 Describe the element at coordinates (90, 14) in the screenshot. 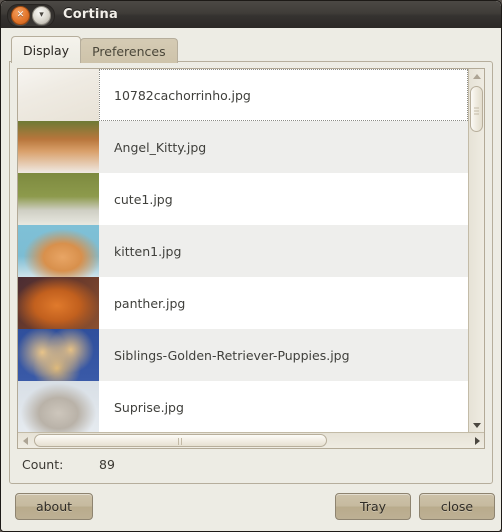

I see `window-title: Cortina` at that location.